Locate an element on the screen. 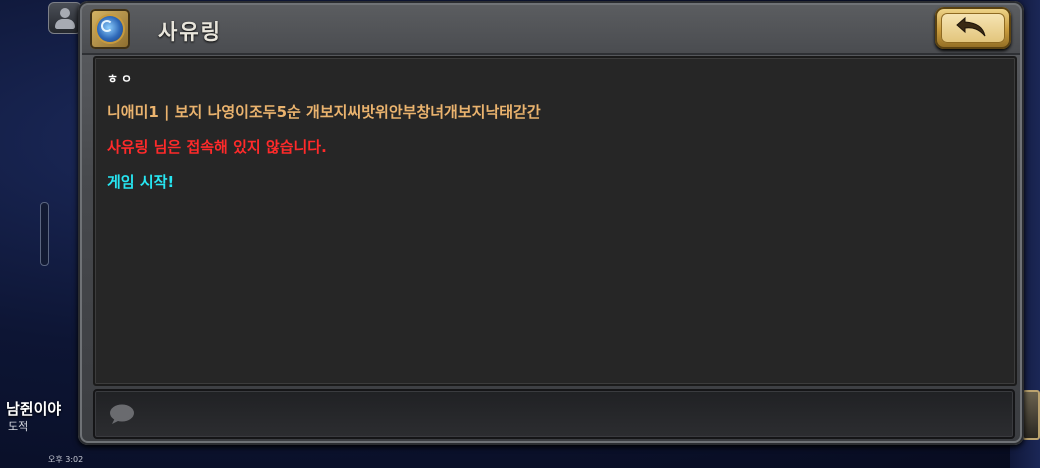 The image size is (1040, 468). scroll-handle is located at coordinates (44, 234).